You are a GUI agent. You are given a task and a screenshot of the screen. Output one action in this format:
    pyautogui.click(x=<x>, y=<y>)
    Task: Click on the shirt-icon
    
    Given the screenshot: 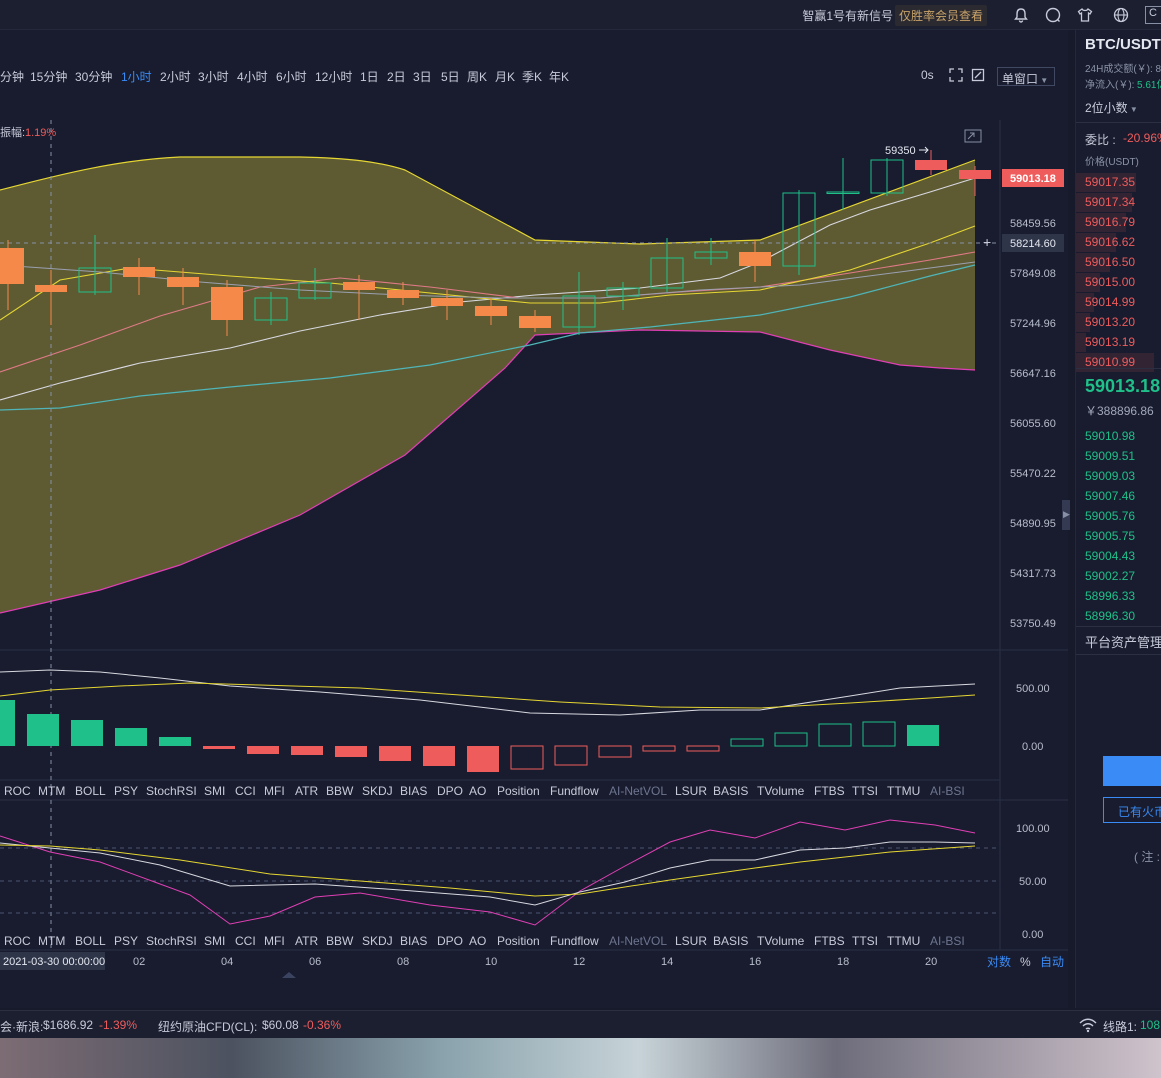 What is the action you would take?
    pyautogui.click(x=1085, y=15)
    